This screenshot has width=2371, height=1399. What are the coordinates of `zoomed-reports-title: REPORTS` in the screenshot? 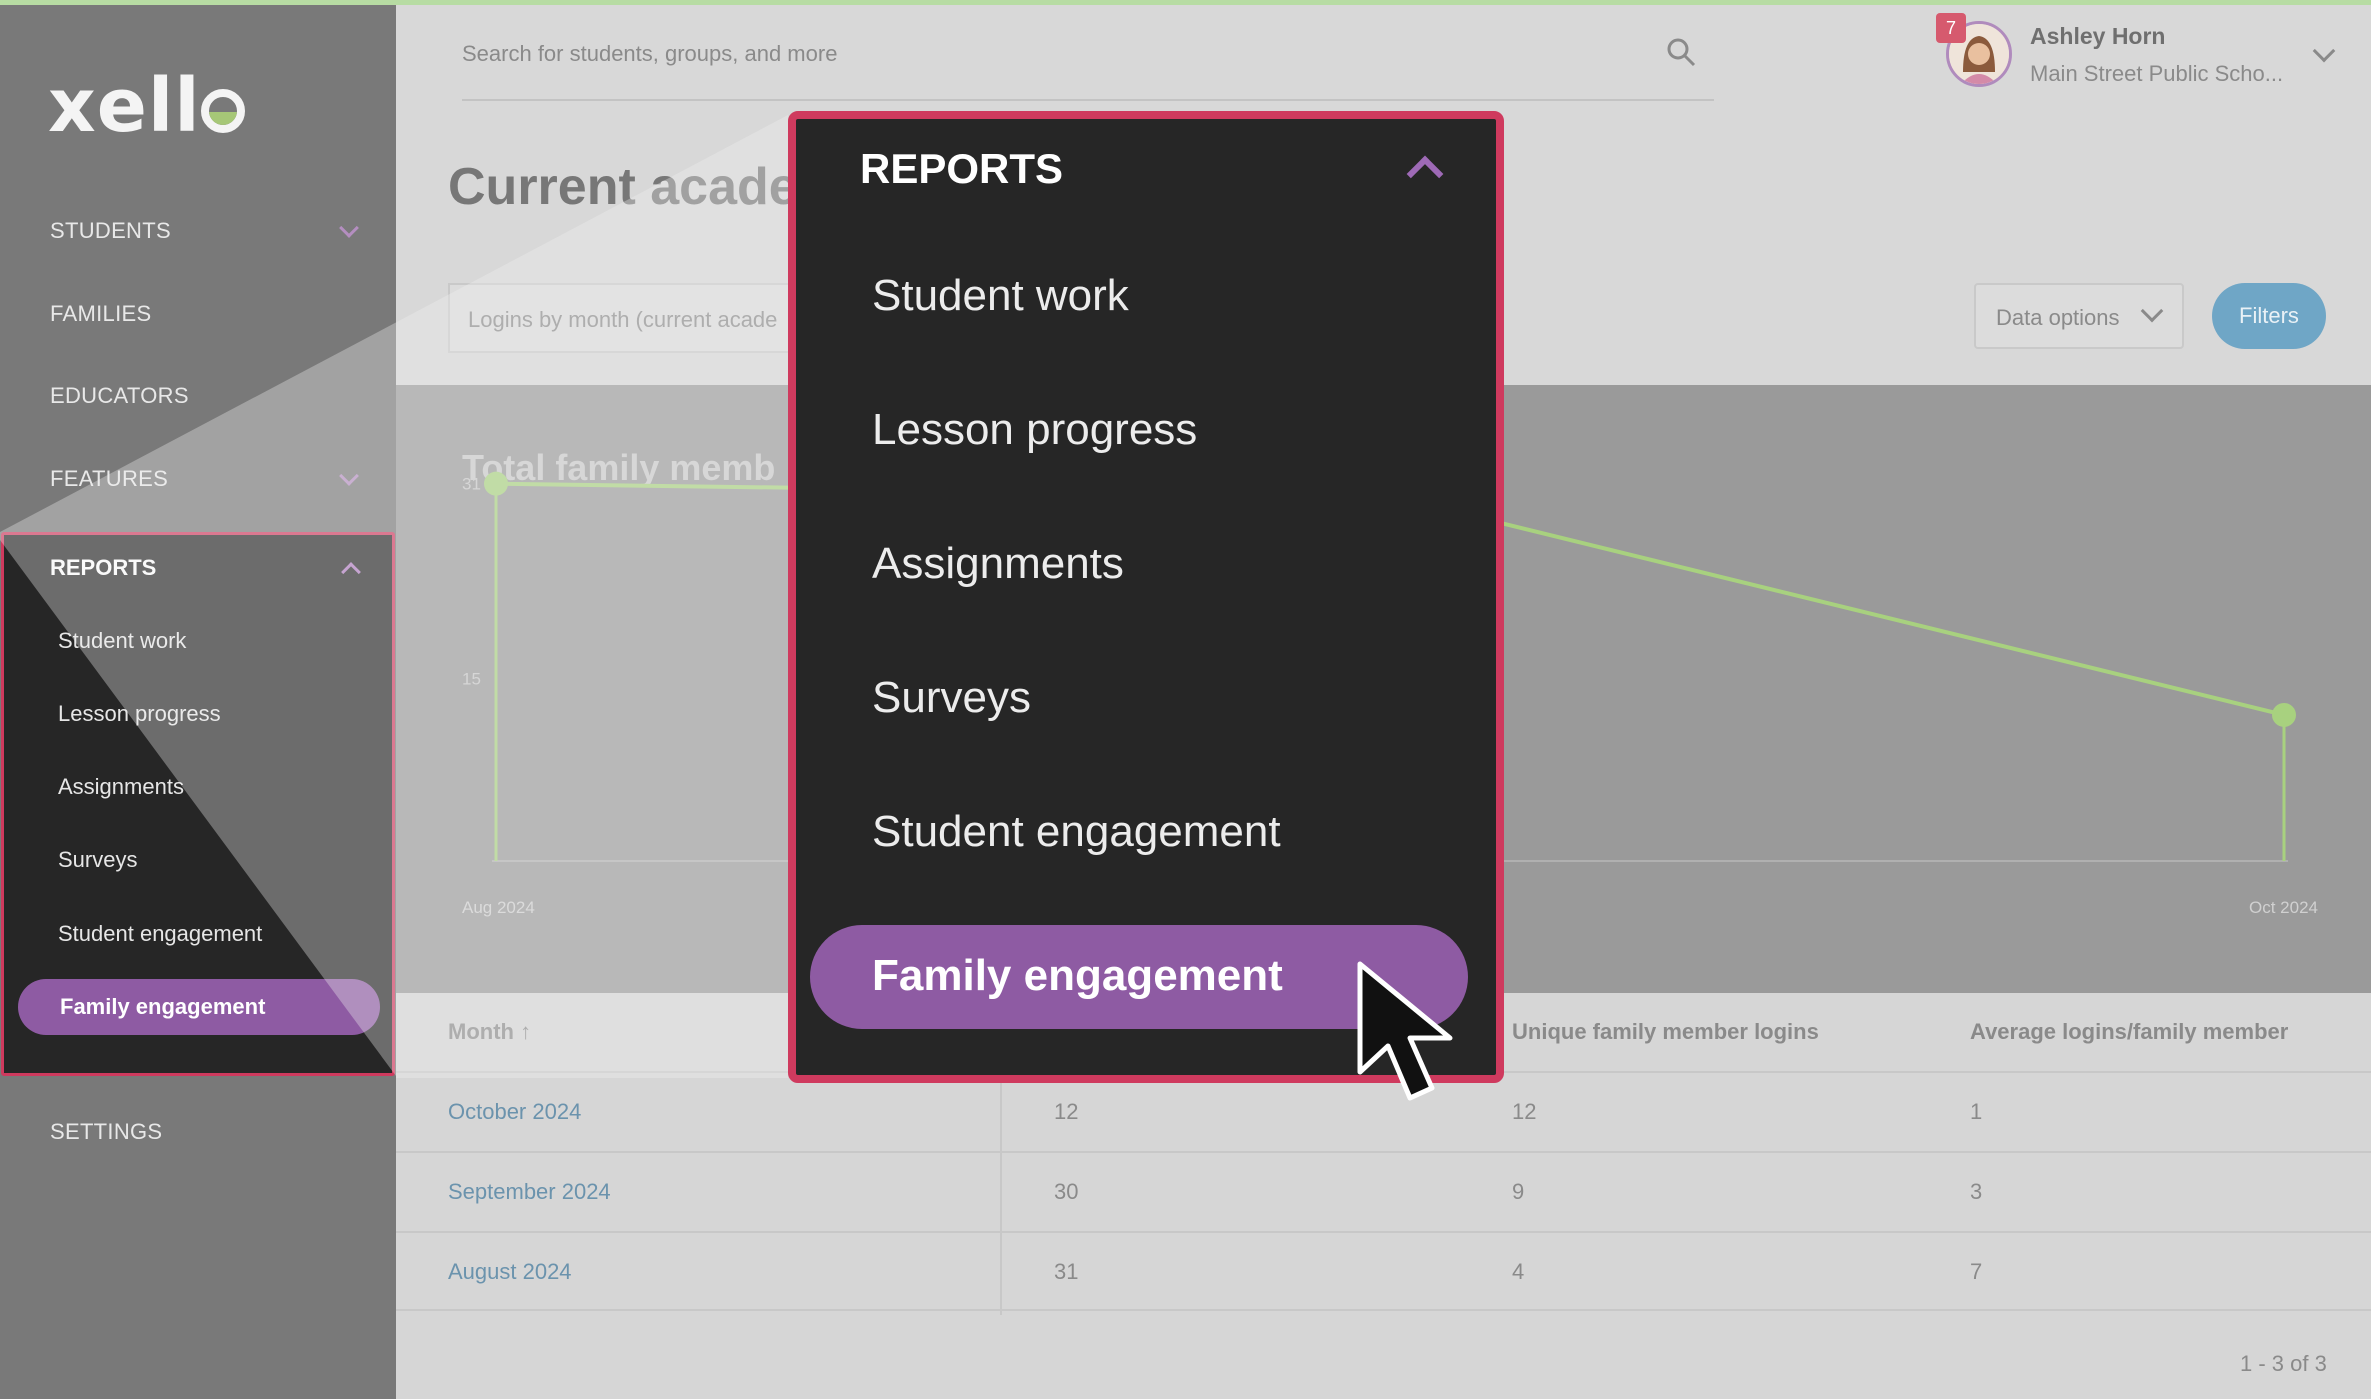 It's located at (961, 169).